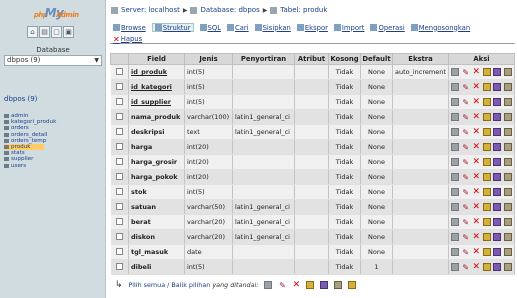 The height and width of the screenshot is (298, 517). I want to click on breadcrumb-server: Server: localhost, so click(150, 10).